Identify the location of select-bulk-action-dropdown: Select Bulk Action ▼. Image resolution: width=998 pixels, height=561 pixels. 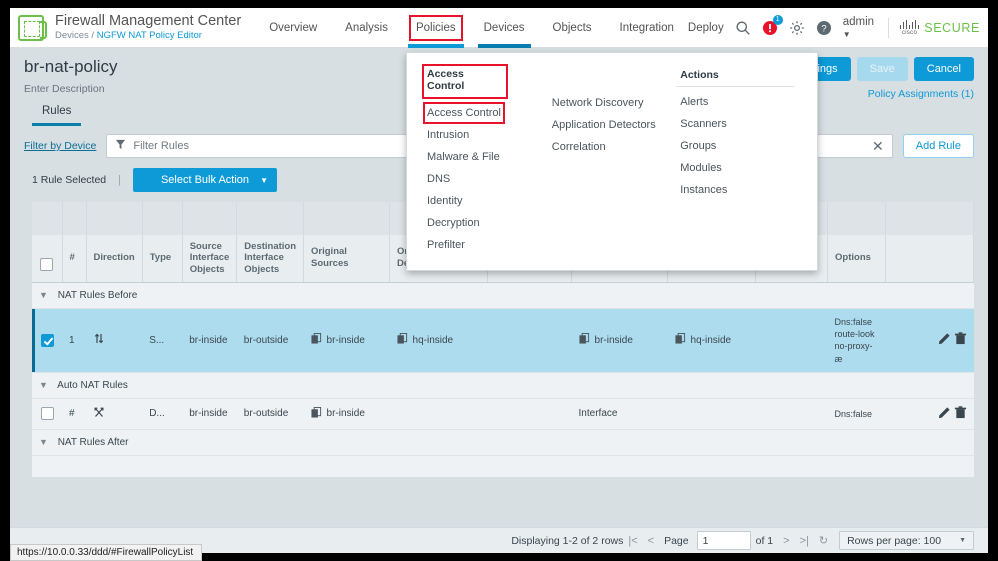
(205, 180).